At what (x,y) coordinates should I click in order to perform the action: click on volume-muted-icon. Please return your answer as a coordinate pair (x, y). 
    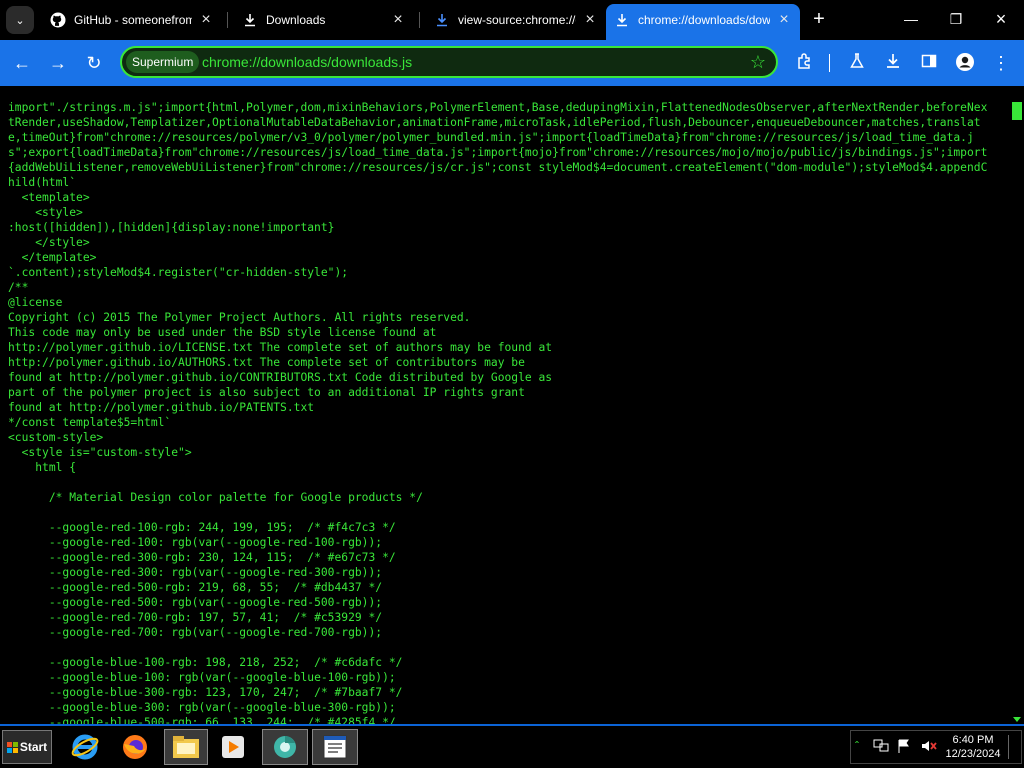
    Looking at the image, I should click on (929, 747).